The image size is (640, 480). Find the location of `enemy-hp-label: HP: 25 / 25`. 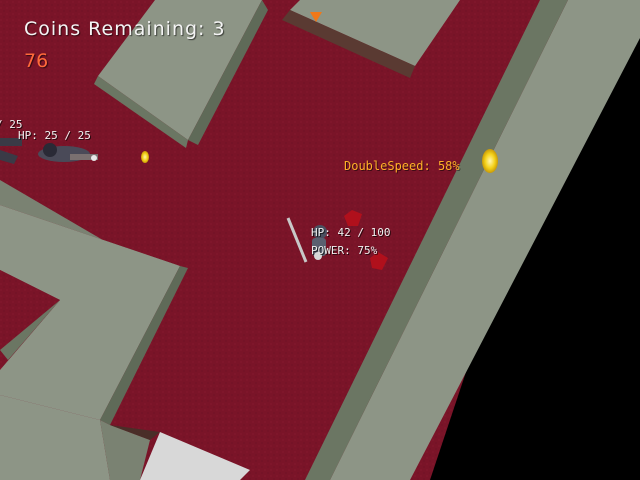

enemy-hp-label: HP: 25 / 25 is located at coordinates (54, 135).